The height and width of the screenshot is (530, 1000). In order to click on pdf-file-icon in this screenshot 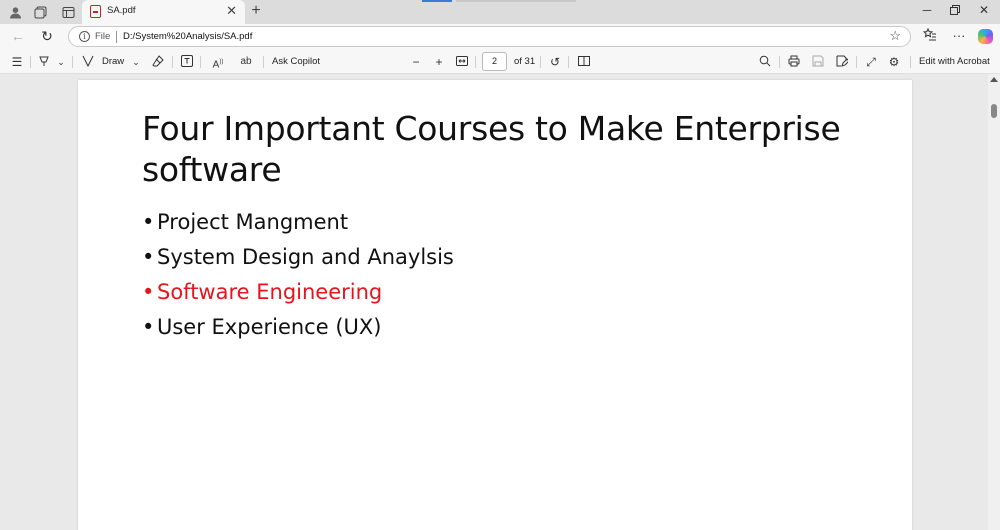, I will do `click(95, 11)`.